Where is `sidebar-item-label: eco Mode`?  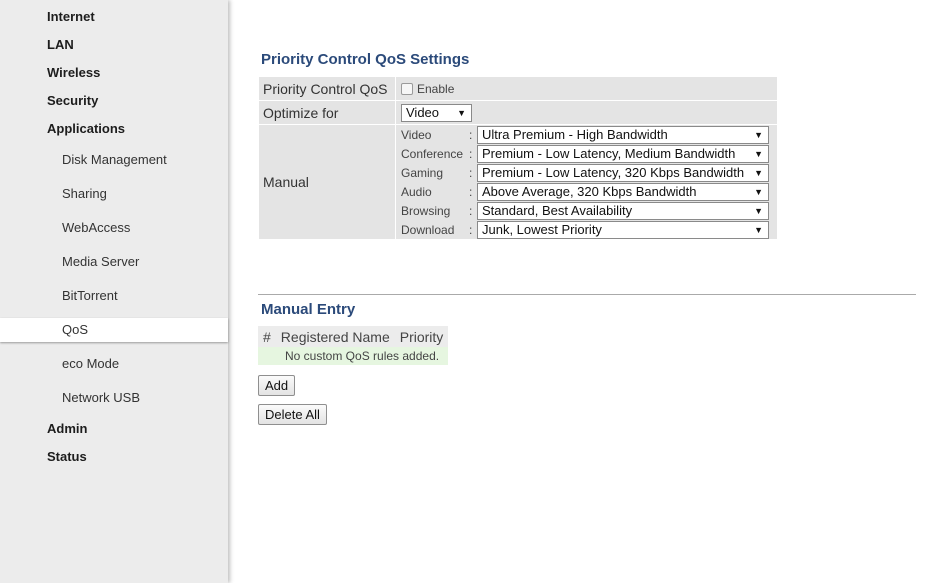 sidebar-item-label: eco Mode is located at coordinates (91, 363).